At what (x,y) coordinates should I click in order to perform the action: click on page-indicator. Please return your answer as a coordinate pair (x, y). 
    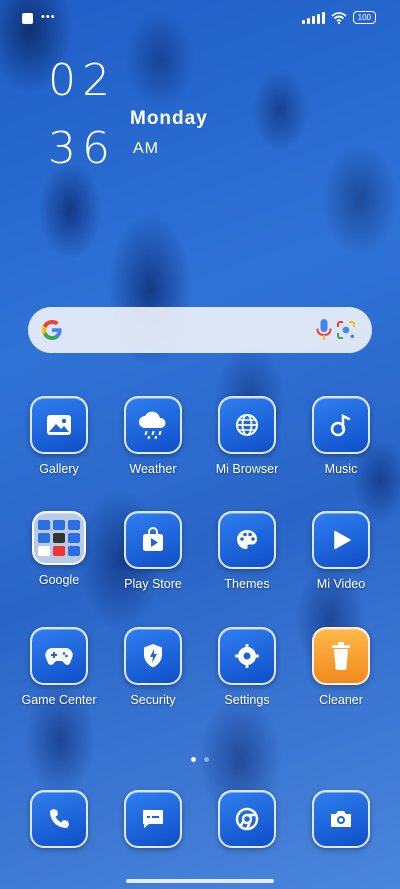
    Looking at the image, I should click on (200, 759).